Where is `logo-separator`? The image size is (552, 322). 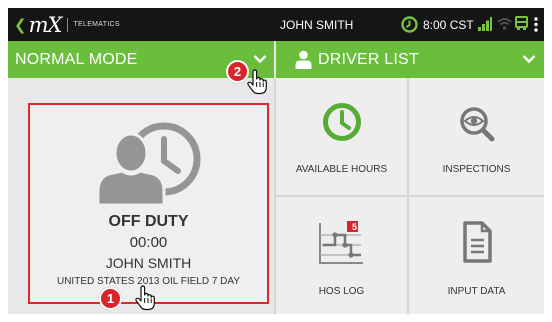
logo-separator is located at coordinates (68, 24).